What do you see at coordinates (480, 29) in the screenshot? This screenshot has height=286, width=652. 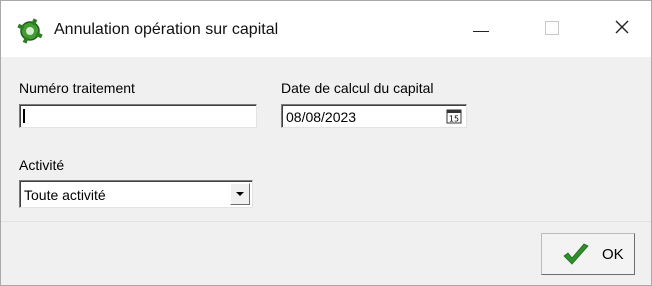 I see `minimize-button` at bounding box center [480, 29].